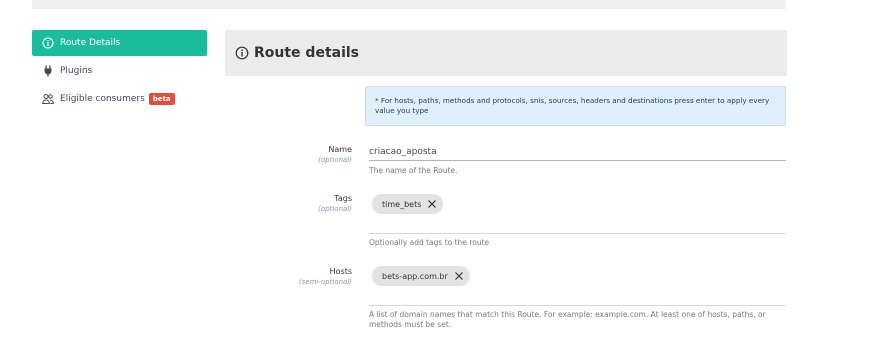  I want to click on tags-qualifier: (optional), so click(335, 209).